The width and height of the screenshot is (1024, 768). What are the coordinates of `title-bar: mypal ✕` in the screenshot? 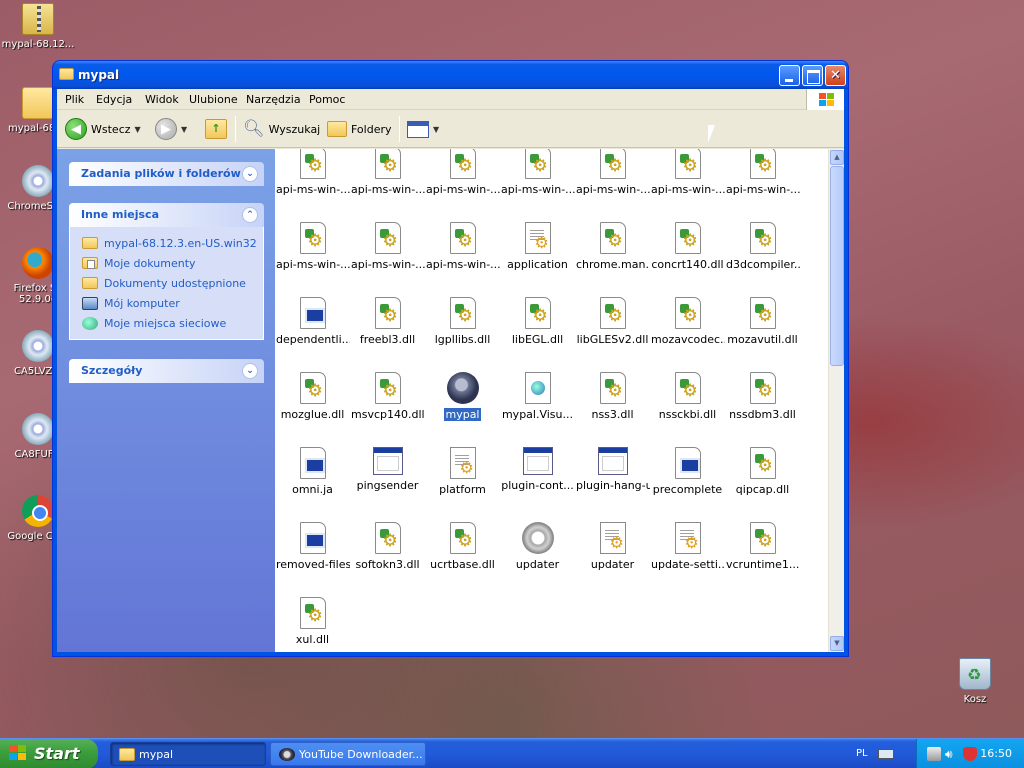 It's located at (450, 75).